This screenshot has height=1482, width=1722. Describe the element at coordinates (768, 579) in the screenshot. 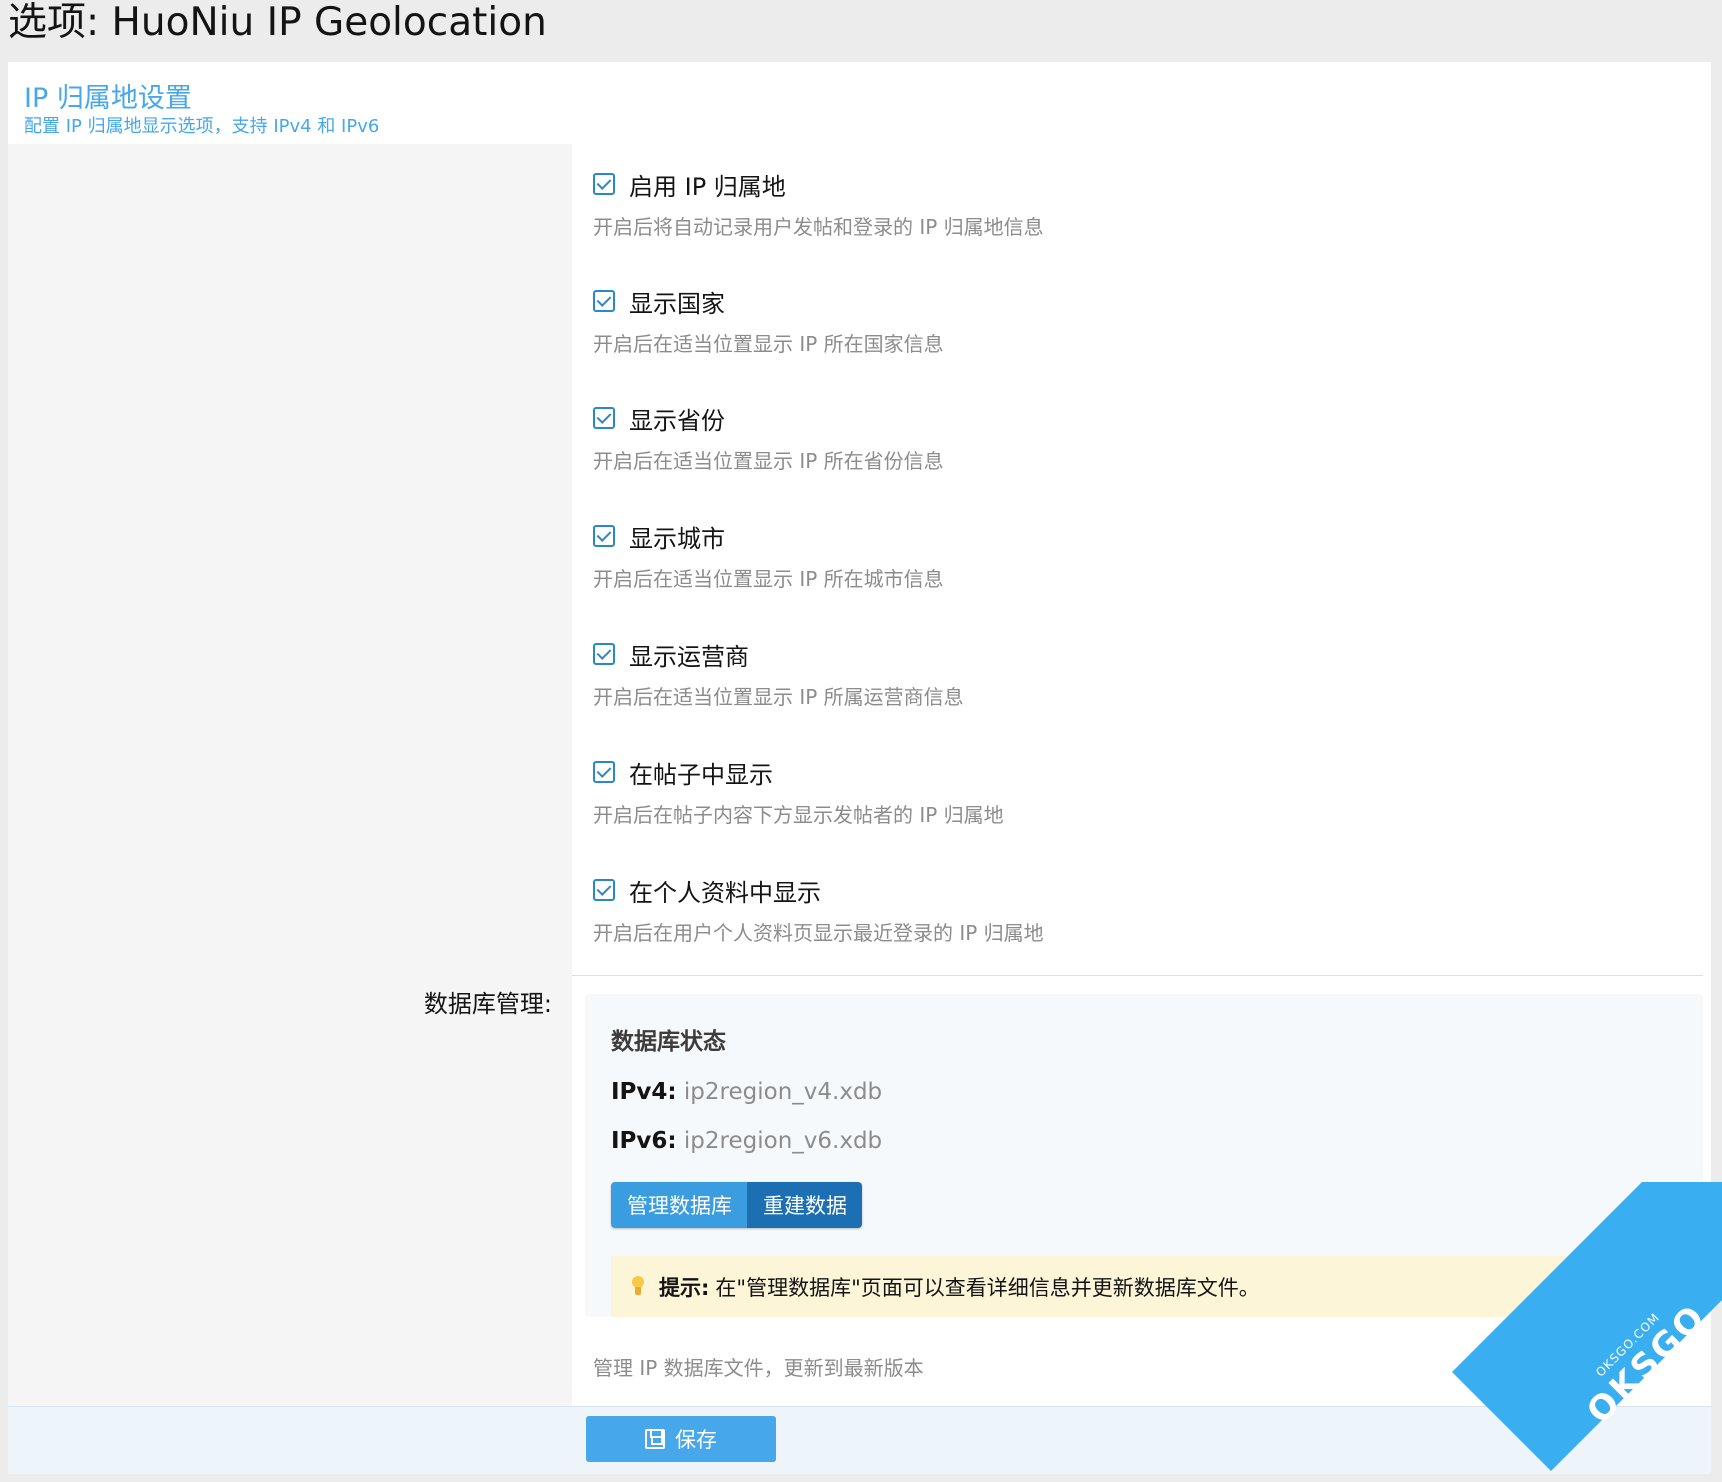

I see `option-hint: 开启后在适当位置显示 IP 所在城市信息` at that location.